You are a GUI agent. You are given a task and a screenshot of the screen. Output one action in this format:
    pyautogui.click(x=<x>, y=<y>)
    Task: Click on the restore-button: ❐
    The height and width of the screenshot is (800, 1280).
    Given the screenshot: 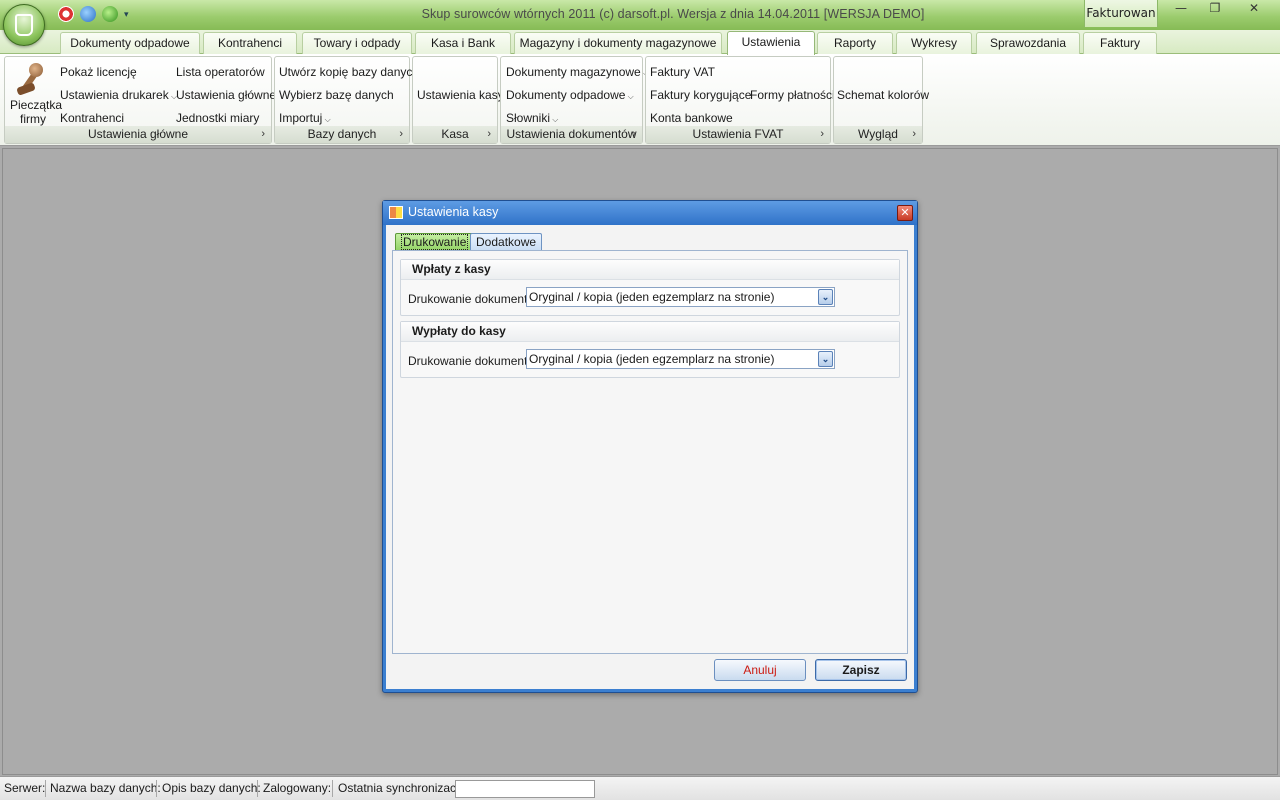 What is the action you would take?
    pyautogui.click(x=1215, y=9)
    